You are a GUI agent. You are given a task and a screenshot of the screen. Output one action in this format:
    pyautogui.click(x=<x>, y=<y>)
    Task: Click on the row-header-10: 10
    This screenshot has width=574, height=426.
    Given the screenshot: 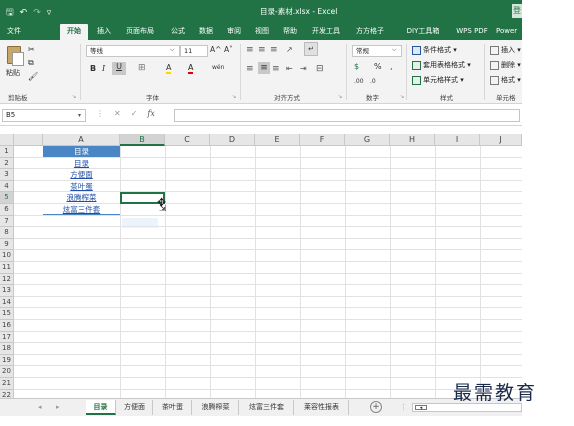 What is the action you would take?
    pyautogui.click(x=7, y=256)
    